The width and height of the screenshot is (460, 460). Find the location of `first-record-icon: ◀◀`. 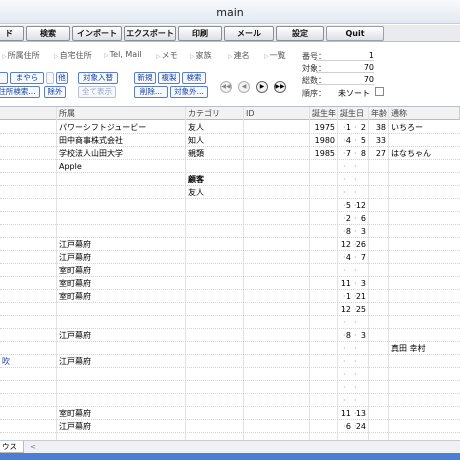

first-record-icon: ◀◀ is located at coordinates (226, 87).